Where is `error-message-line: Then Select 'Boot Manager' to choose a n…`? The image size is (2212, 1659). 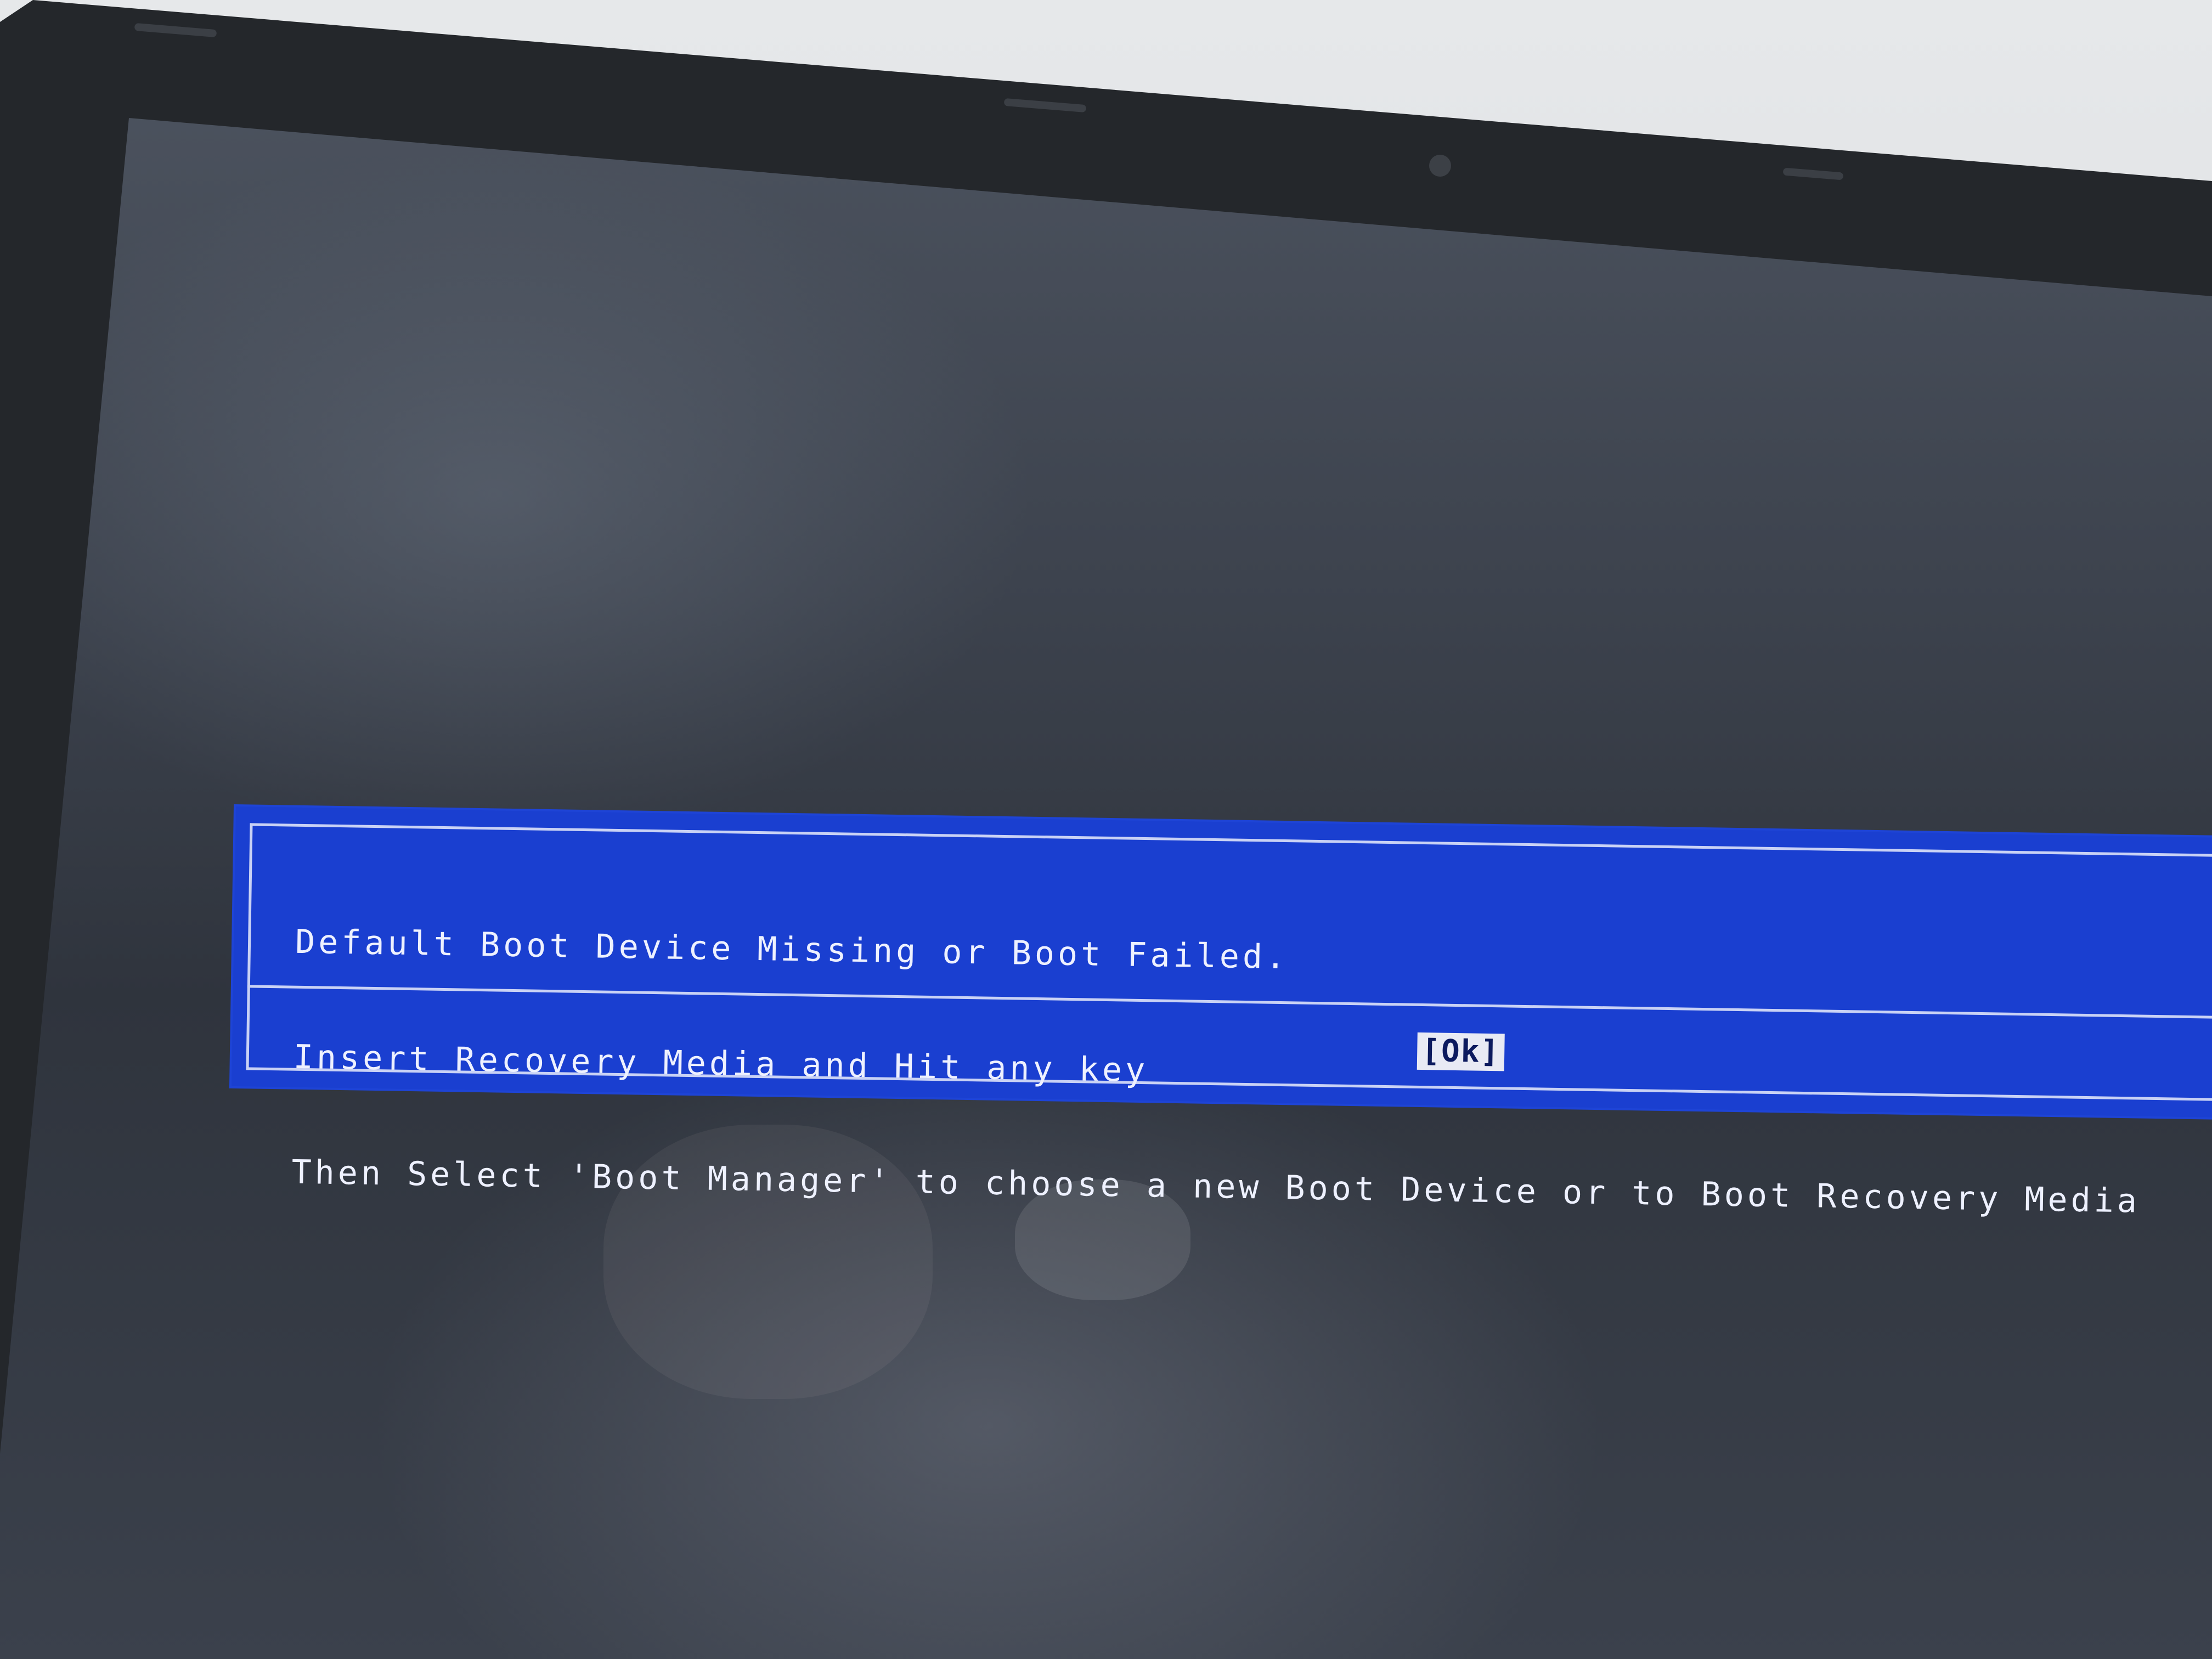
error-message-line: Then Select 'Boot Manager' to choose a n… is located at coordinates (1216, 1187).